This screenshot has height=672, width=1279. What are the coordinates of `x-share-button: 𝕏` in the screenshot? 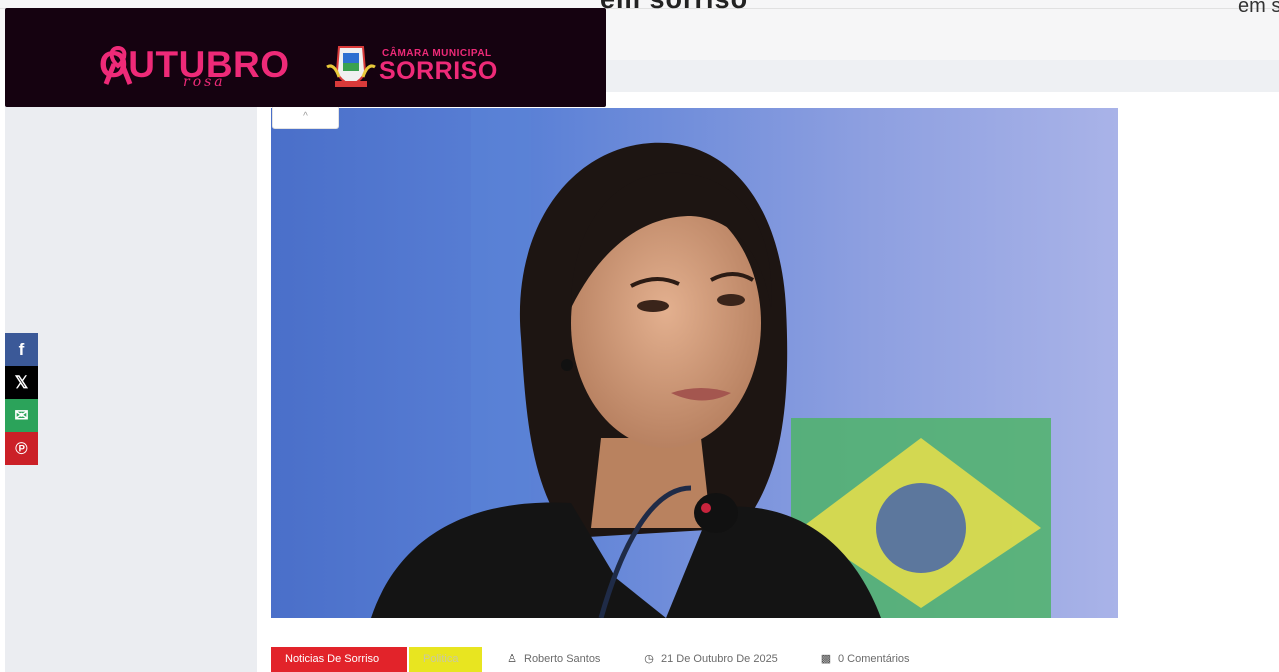 It's located at (21, 382).